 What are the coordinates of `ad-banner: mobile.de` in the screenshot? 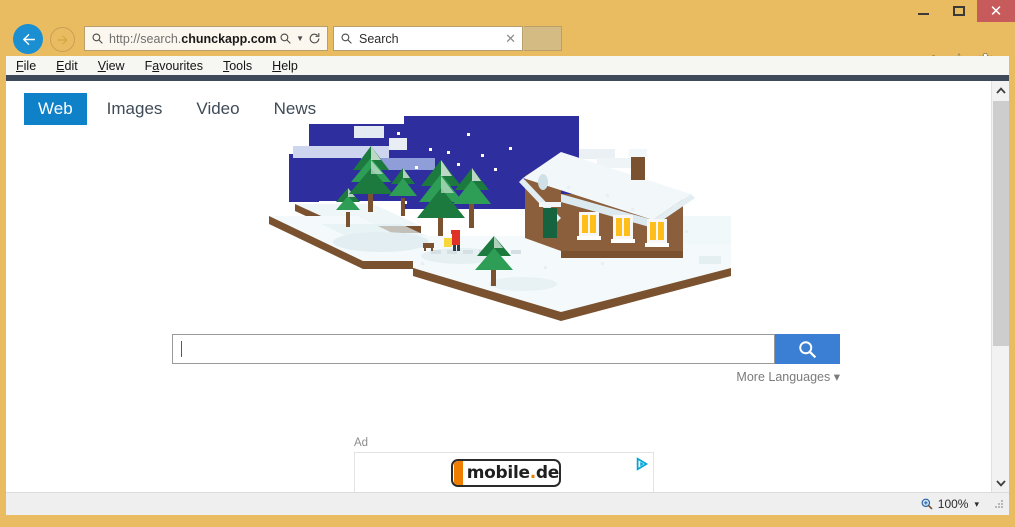 It's located at (504, 472).